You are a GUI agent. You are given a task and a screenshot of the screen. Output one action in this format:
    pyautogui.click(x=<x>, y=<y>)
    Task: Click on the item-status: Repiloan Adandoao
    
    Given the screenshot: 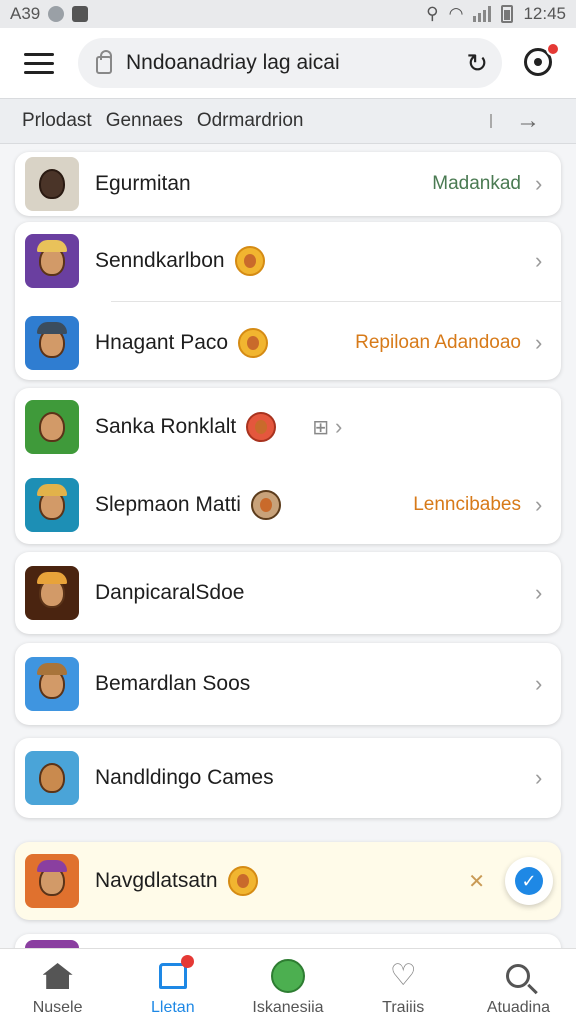 What is the action you would take?
    pyautogui.click(x=438, y=342)
    